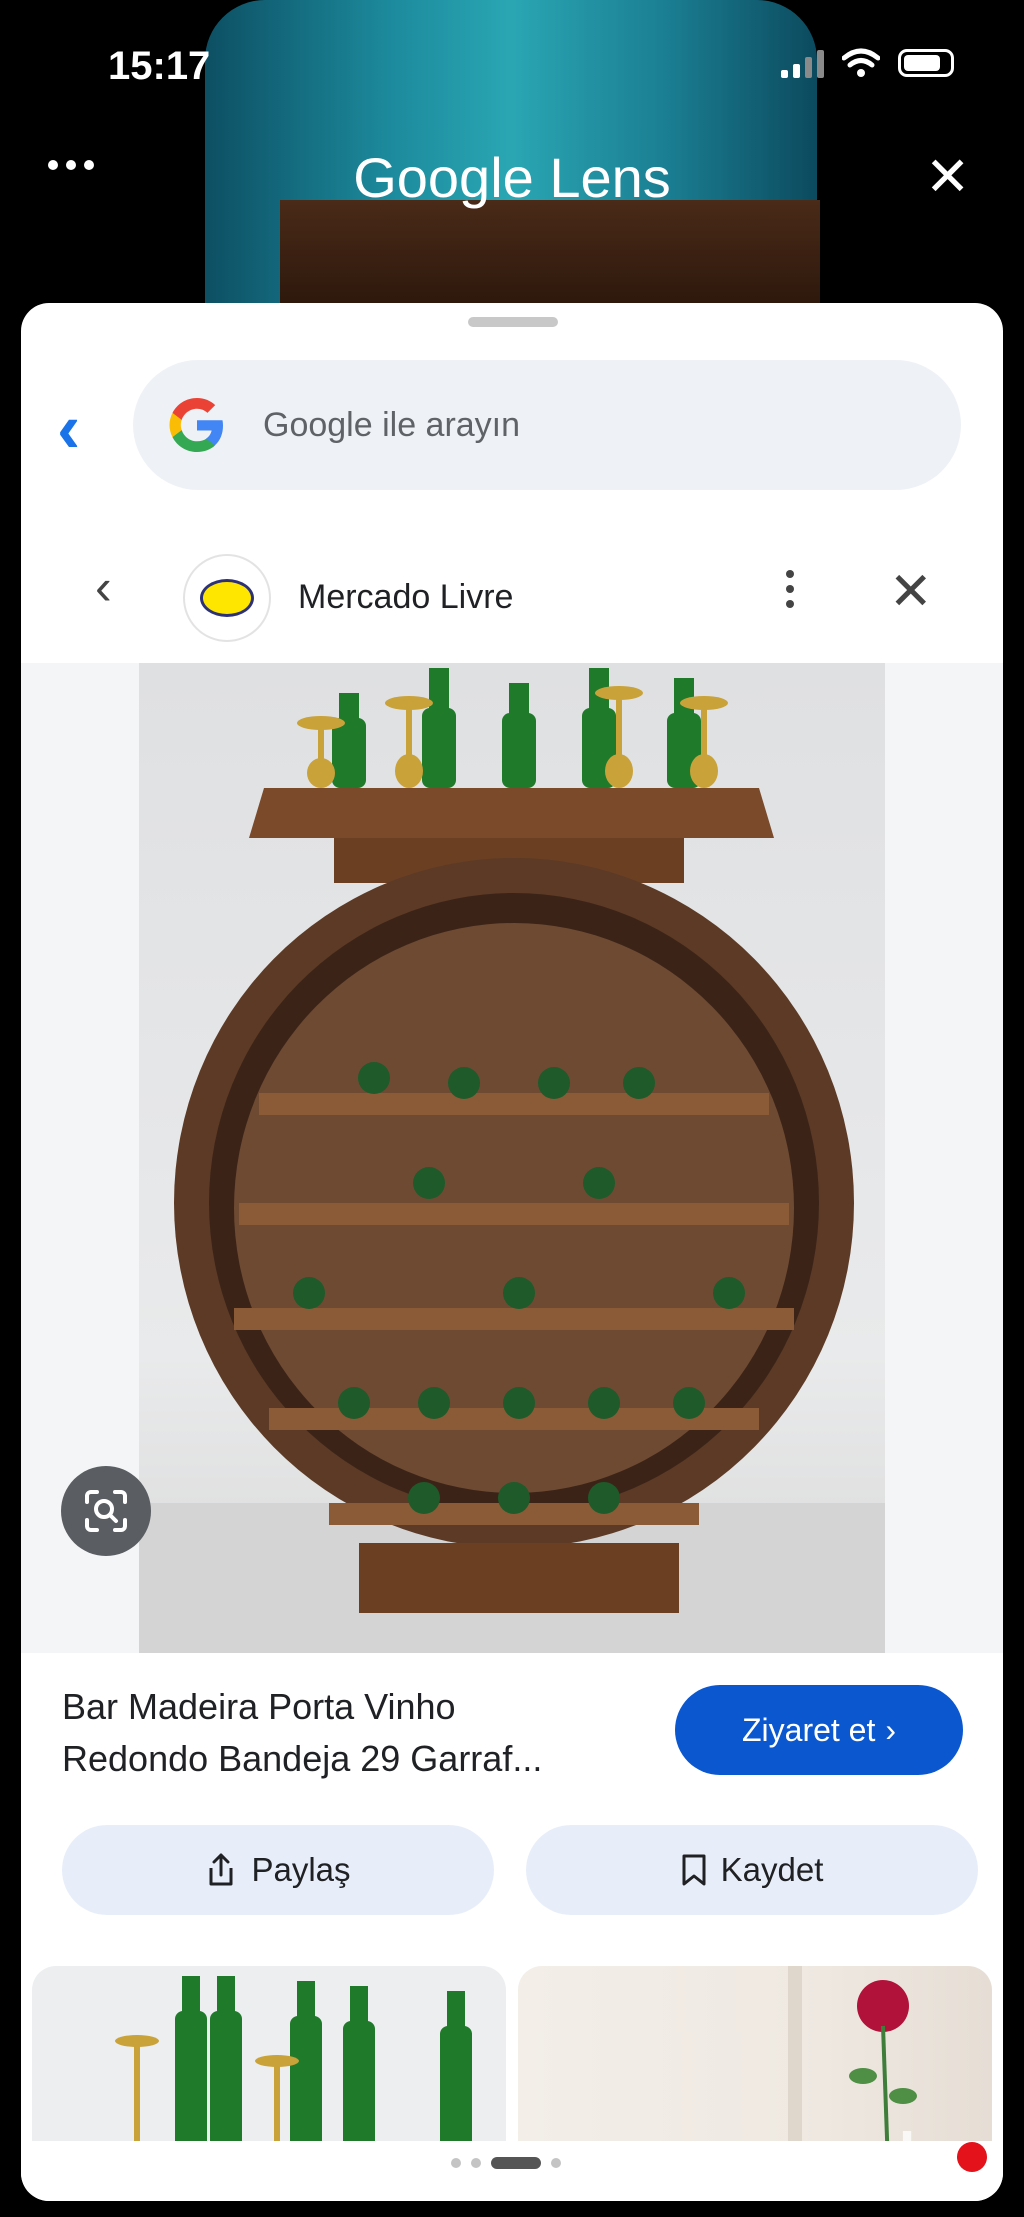  Describe the element at coordinates (68, 428) in the screenshot. I see `back-icon: ‹` at that location.